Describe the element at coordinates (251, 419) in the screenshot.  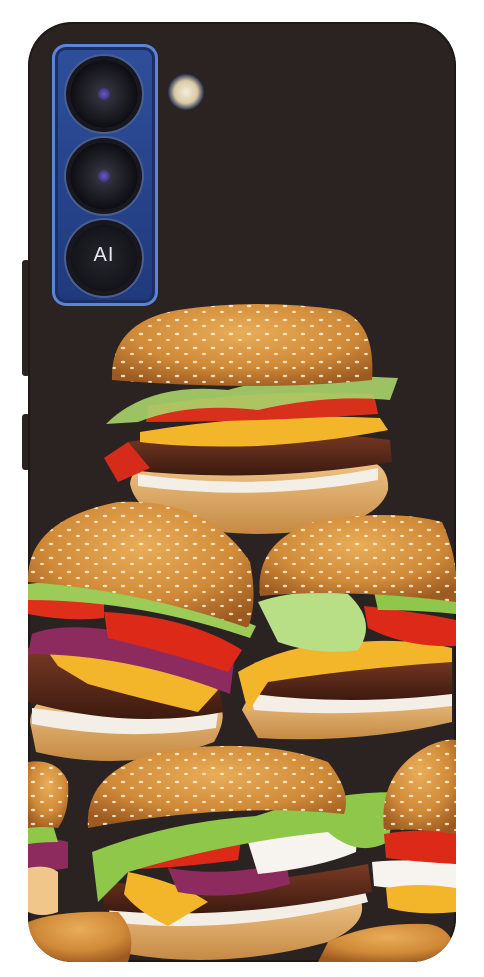
I see `burger-top` at that location.